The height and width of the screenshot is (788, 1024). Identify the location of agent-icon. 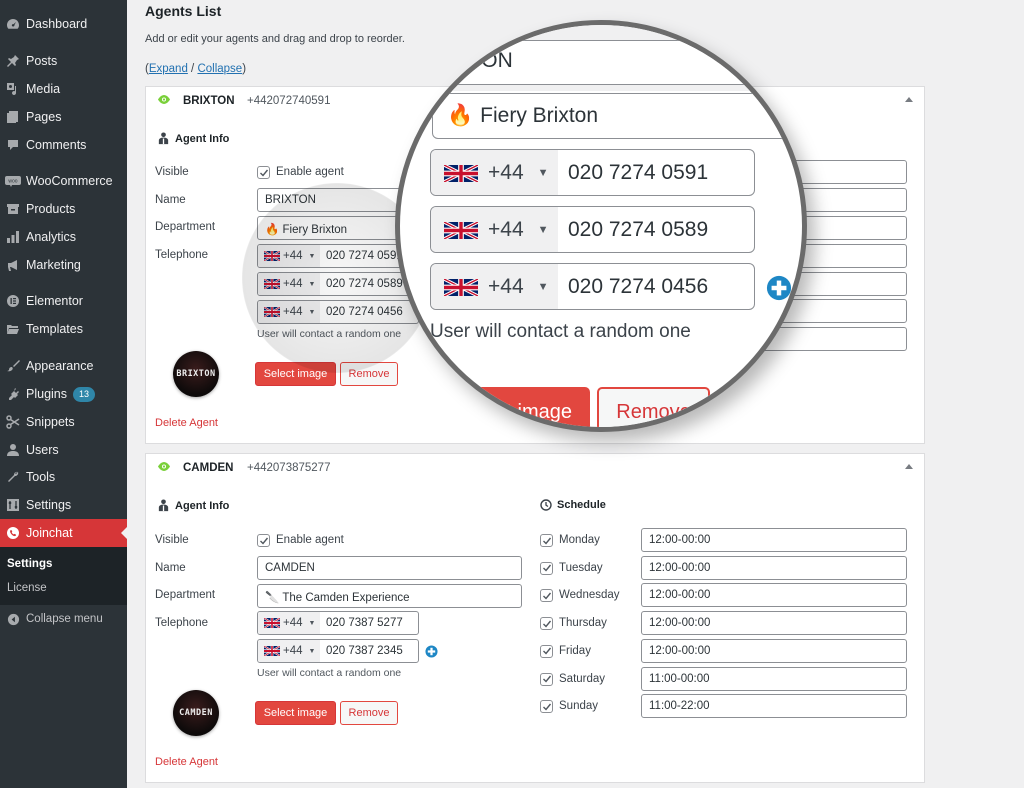
(163, 138).